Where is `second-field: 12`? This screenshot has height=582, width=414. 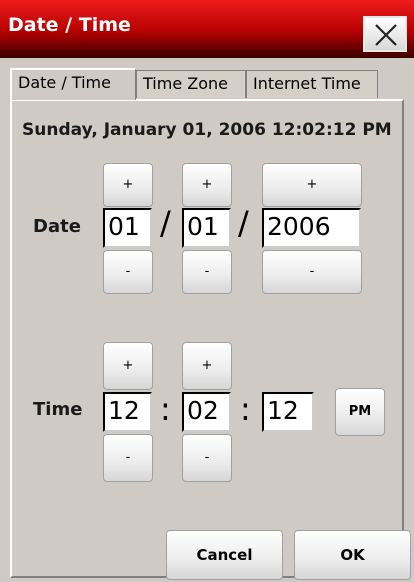 second-field: 12 is located at coordinates (288, 412).